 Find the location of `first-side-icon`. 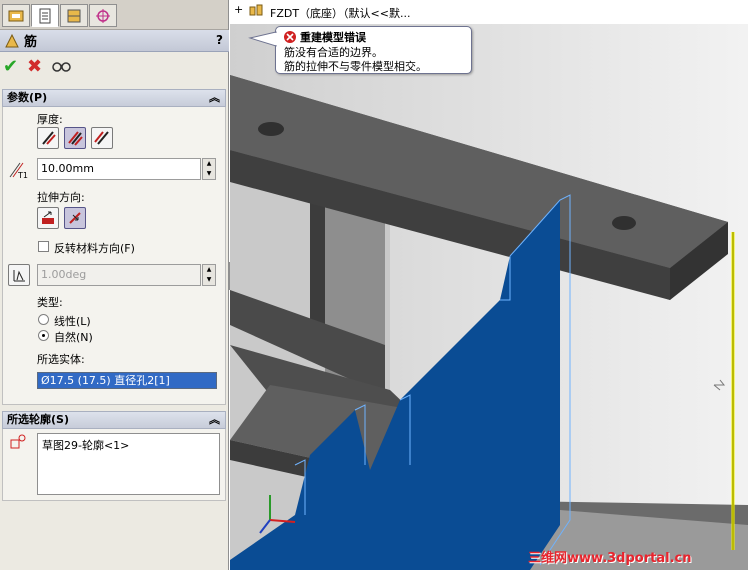

first-side-icon is located at coordinates (49, 138).